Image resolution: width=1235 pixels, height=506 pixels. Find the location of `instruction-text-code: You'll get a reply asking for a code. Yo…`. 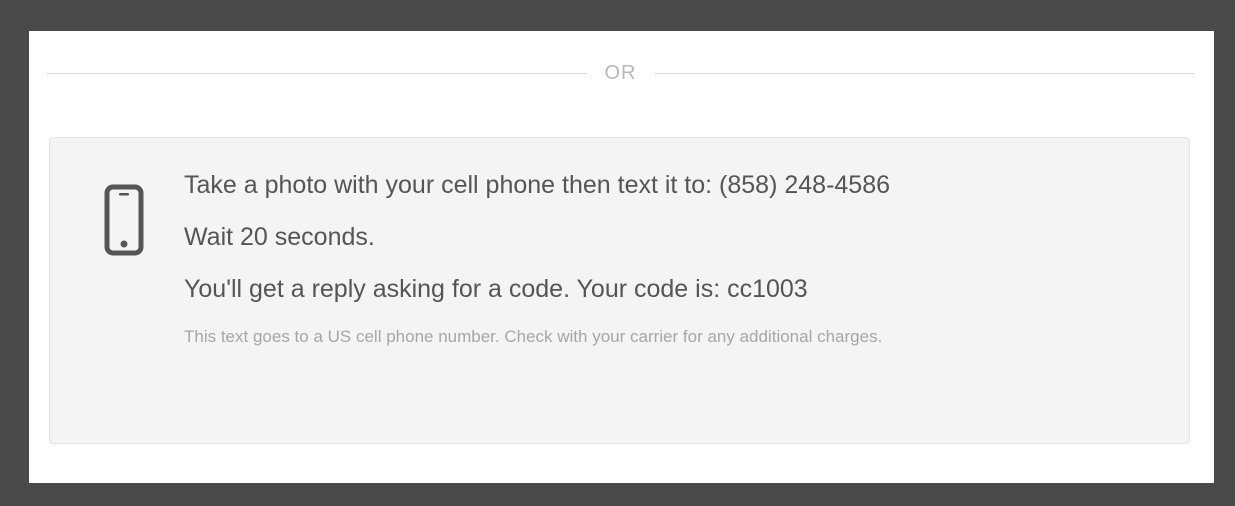

instruction-text-code: You'll get a reply asking for a code. Yo… is located at coordinates (496, 289).